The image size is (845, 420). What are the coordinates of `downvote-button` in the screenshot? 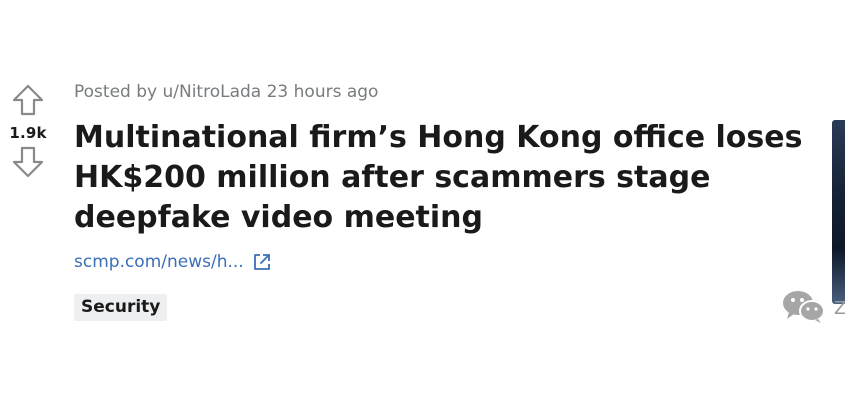 It's located at (28, 162).